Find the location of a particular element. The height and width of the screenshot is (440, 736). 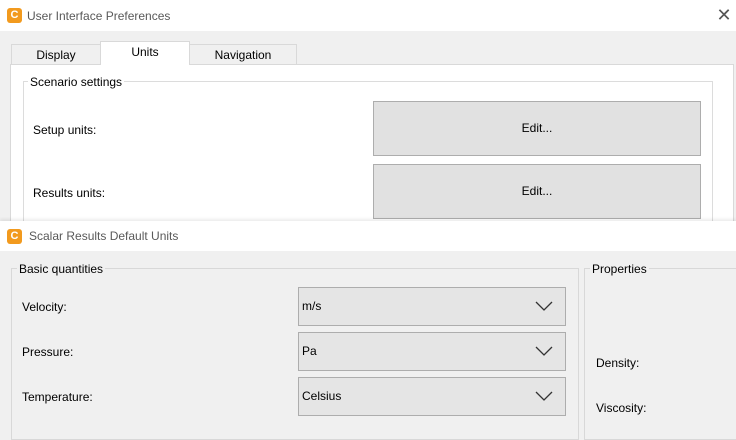

tab-navigation: Navigation is located at coordinates (243, 54).